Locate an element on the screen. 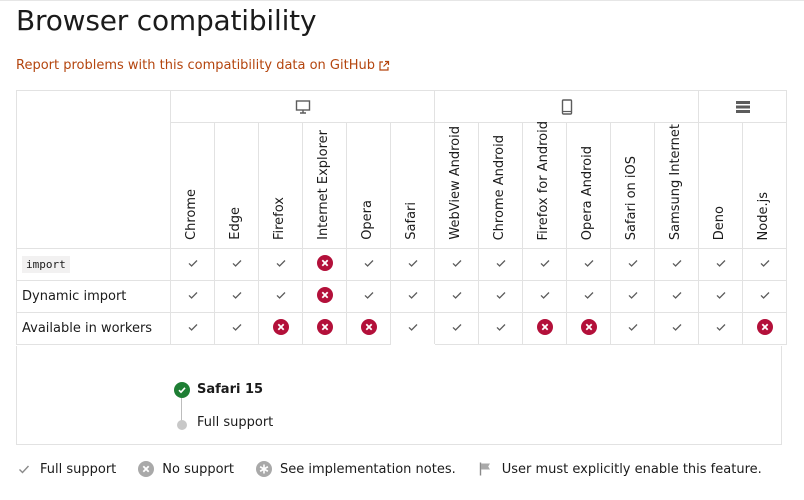  desktop-icon is located at coordinates (302, 106).